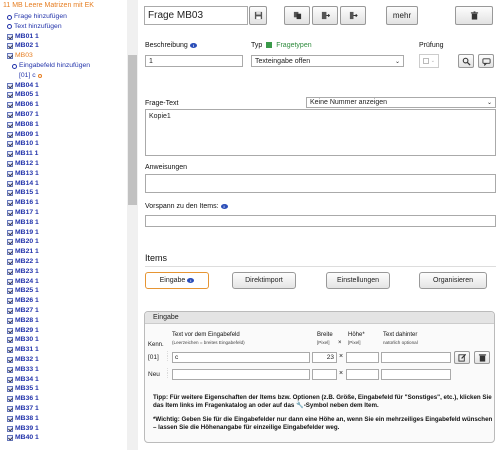  I want to click on sidebar-scrollbar, so click(132, 225).